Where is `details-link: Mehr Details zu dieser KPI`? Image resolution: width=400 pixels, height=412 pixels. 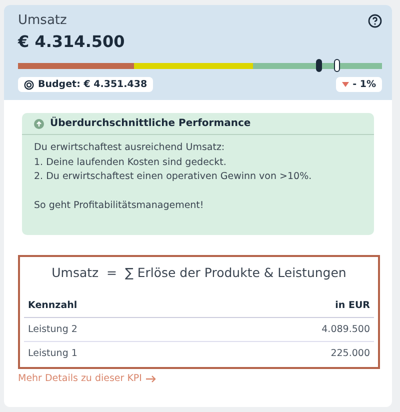 details-link: Mehr Details zu dieser KPI is located at coordinates (87, 378).